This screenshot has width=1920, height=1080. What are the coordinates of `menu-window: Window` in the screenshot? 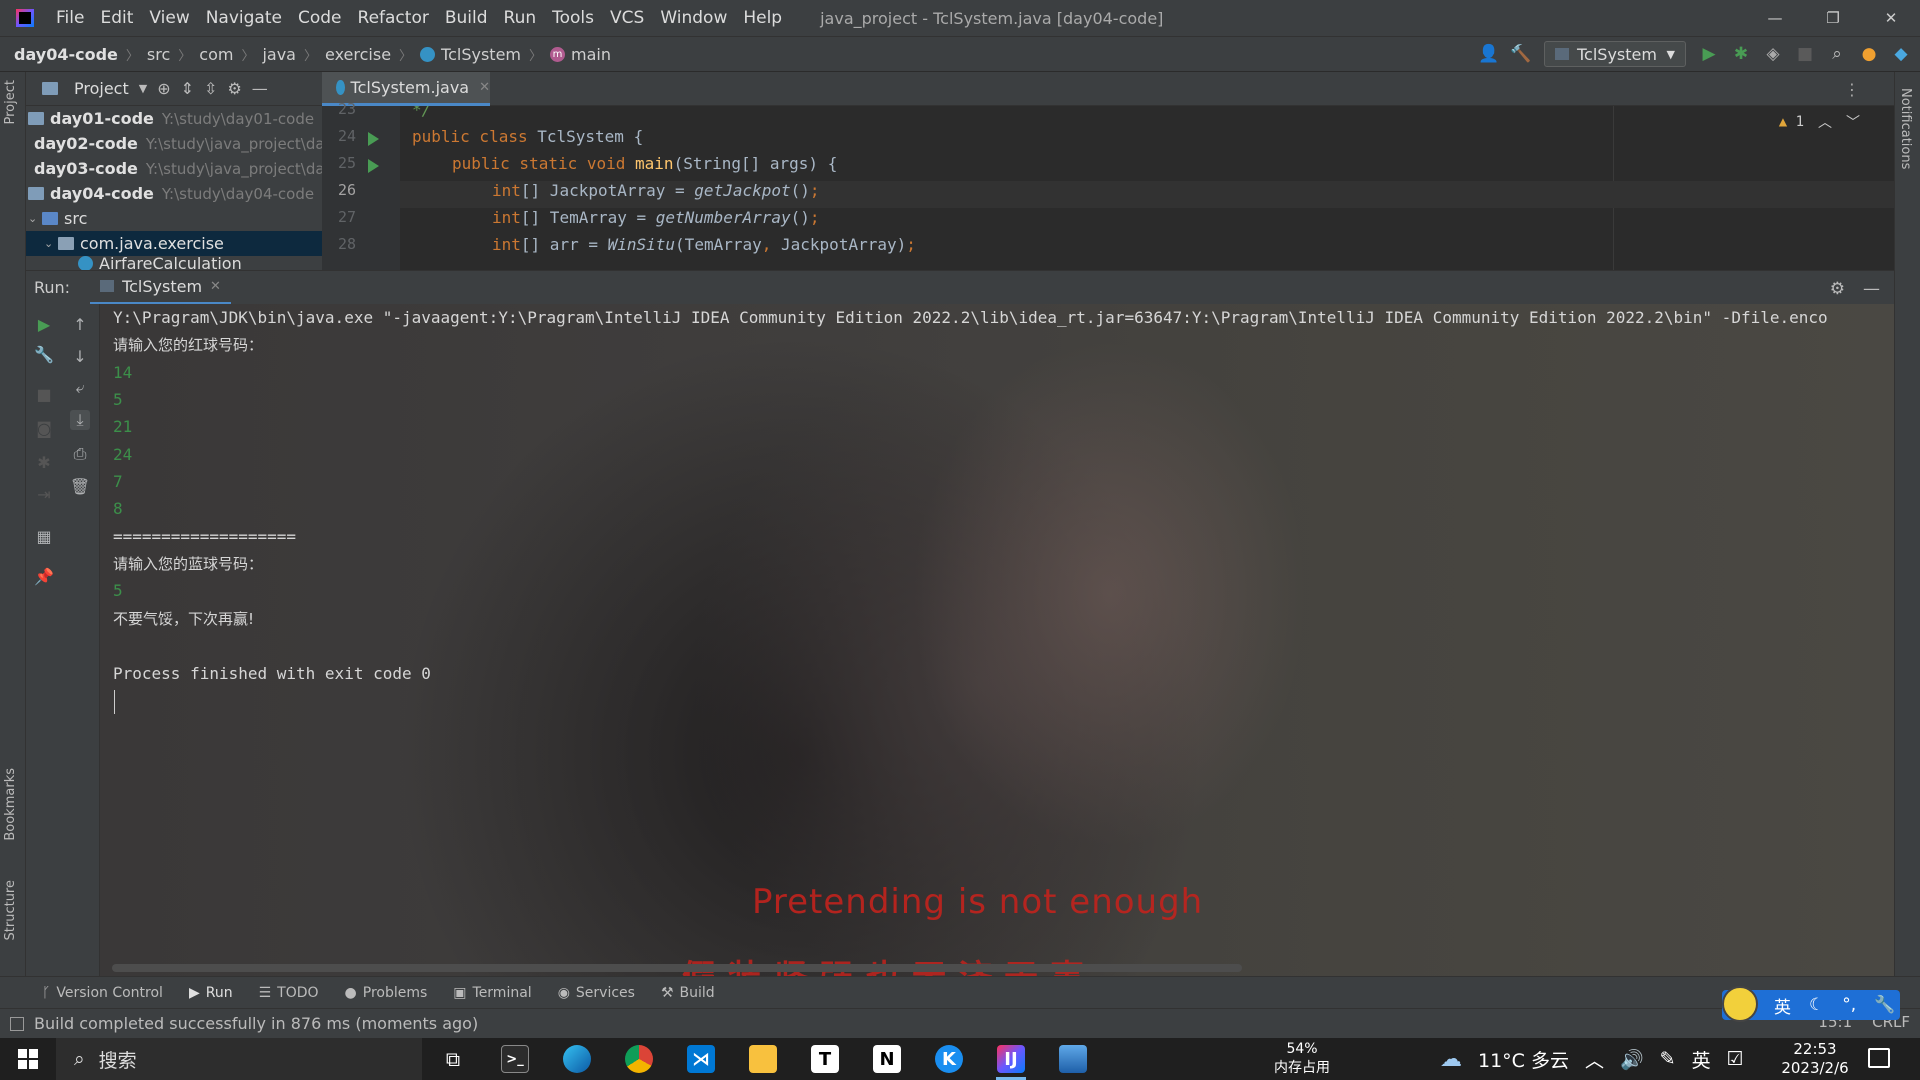 It's located at (693, 18).